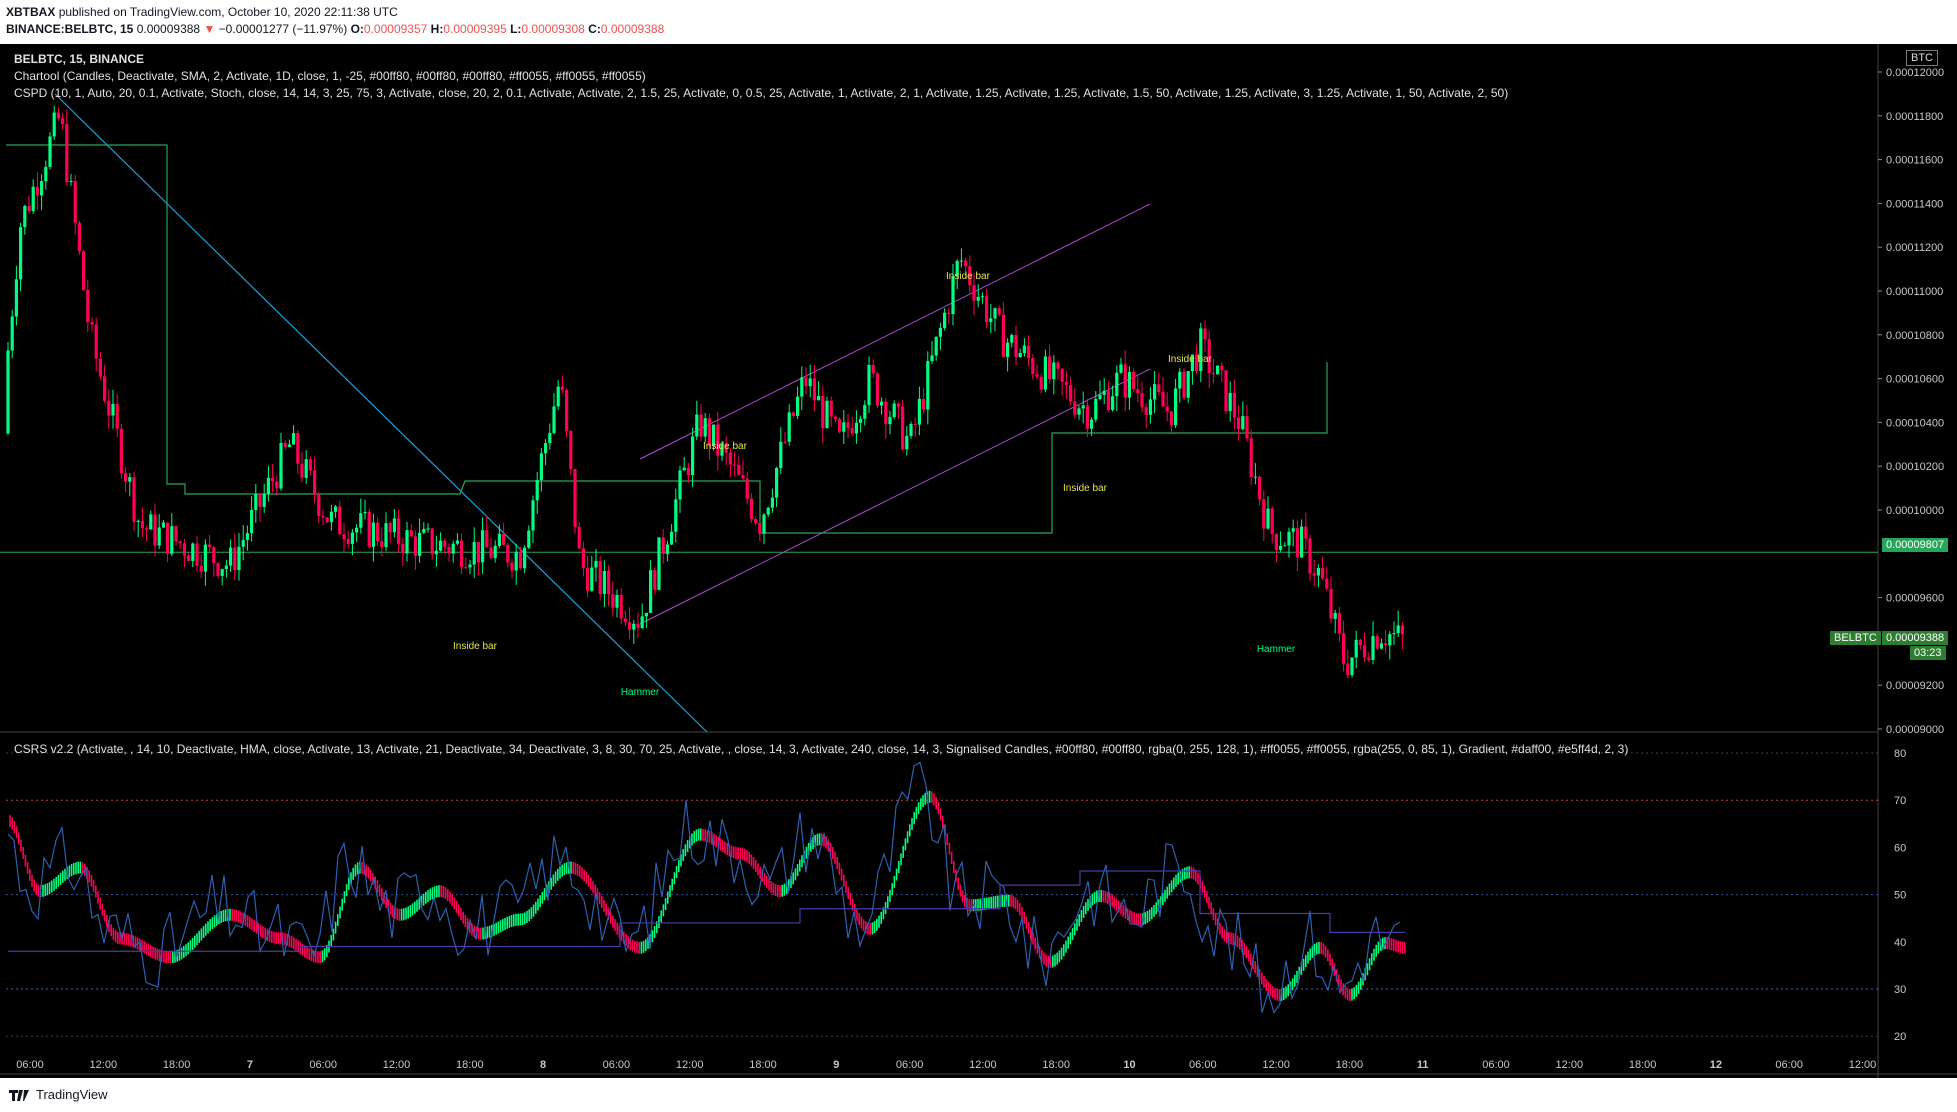 This screenshot has width=1957, height=1112. Describe the element at coordinates (1915, 336) in the screenshot. I see `price-axis-label: 0.00010800` at that location.